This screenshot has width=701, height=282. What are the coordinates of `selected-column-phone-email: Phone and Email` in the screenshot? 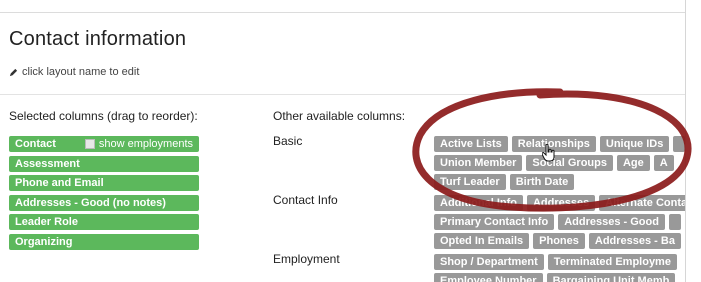 It's located at (104, 183).